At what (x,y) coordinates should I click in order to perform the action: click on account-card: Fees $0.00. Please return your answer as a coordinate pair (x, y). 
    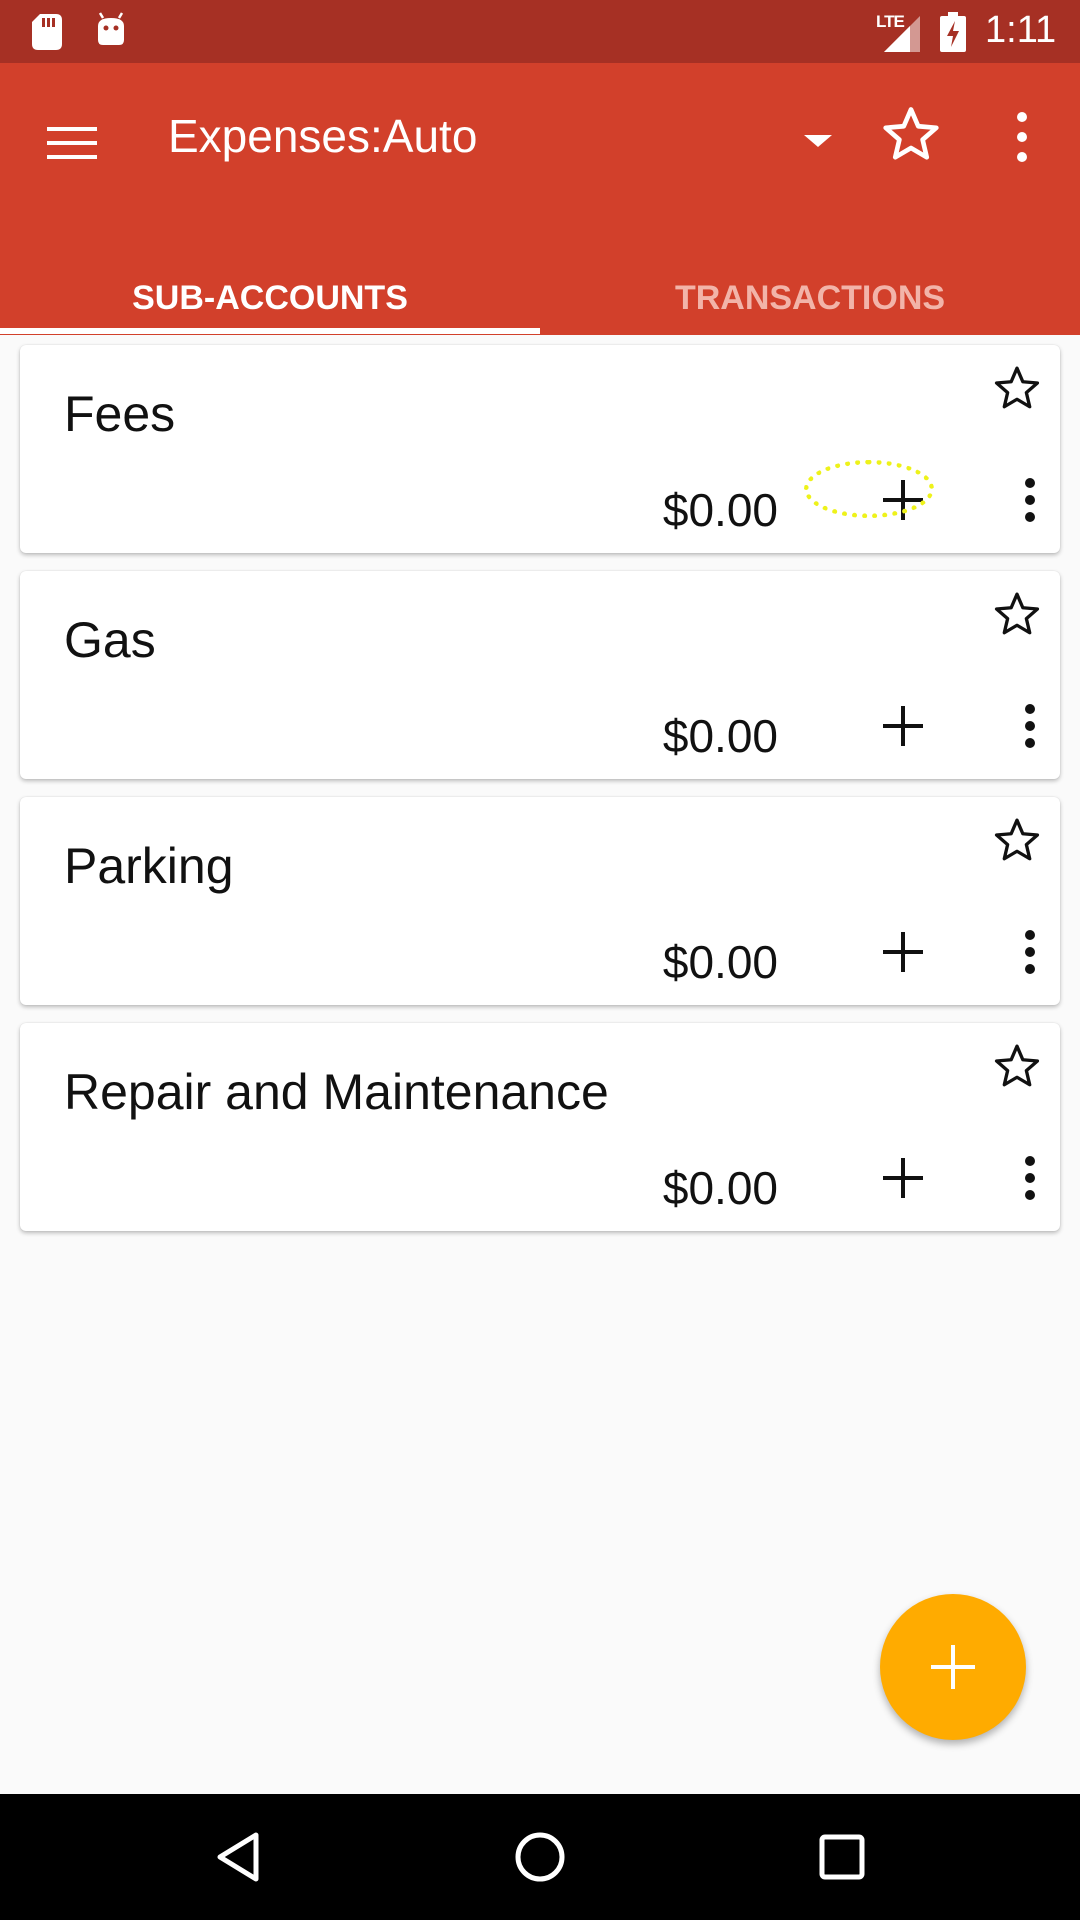
    Looking at the image, I should click on (540, 449).